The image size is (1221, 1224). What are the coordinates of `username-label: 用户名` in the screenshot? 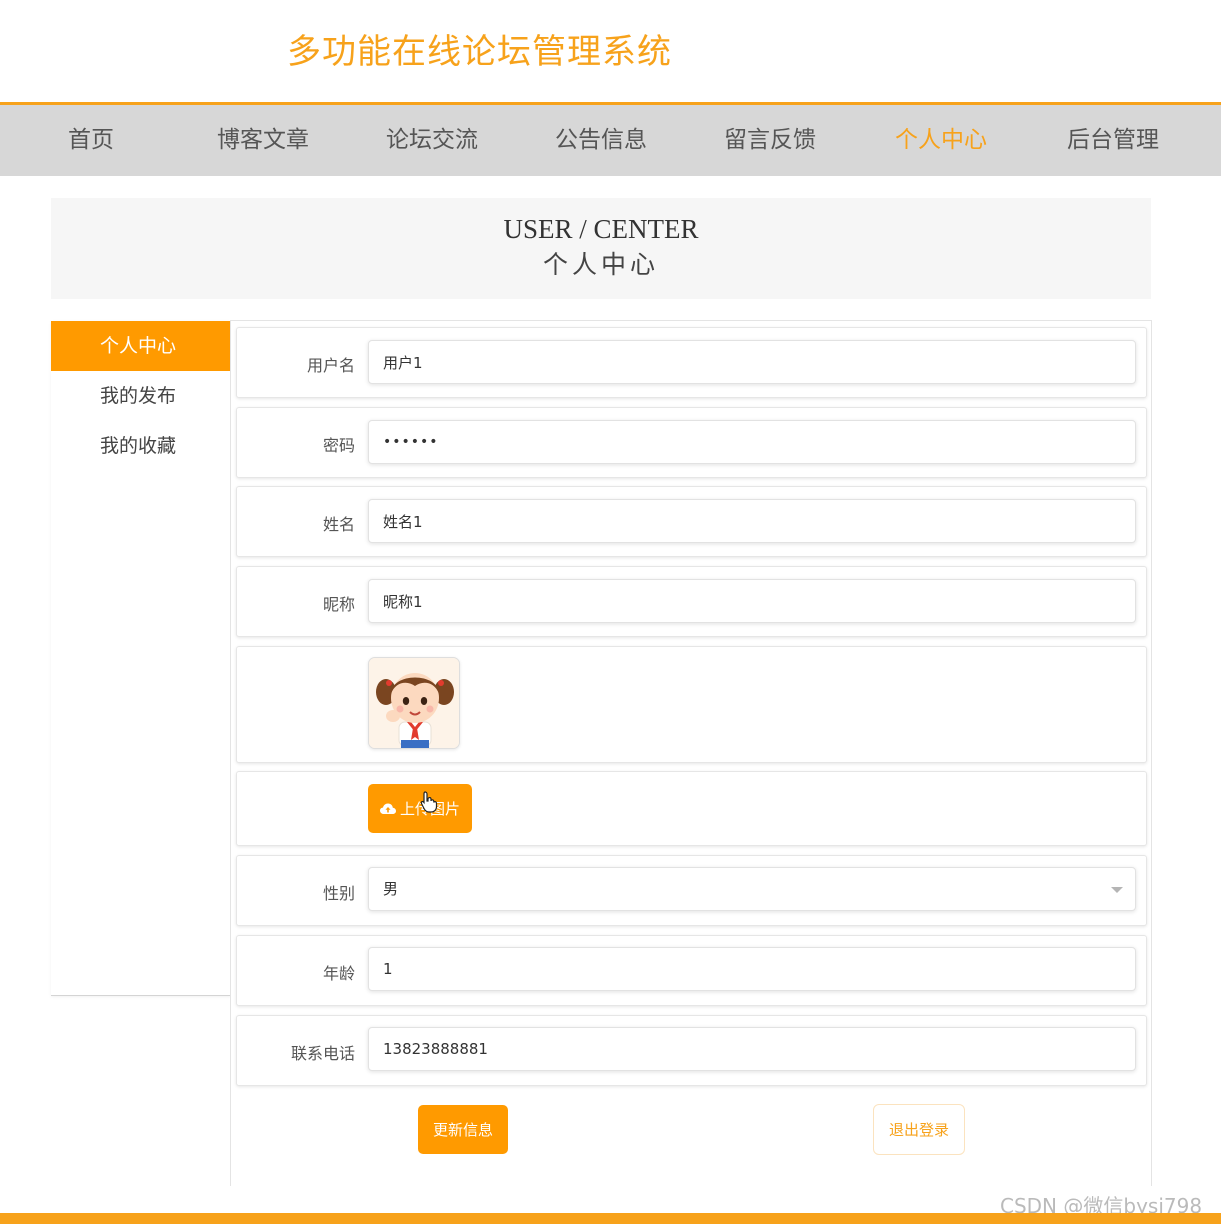 It's located at (330, 365).